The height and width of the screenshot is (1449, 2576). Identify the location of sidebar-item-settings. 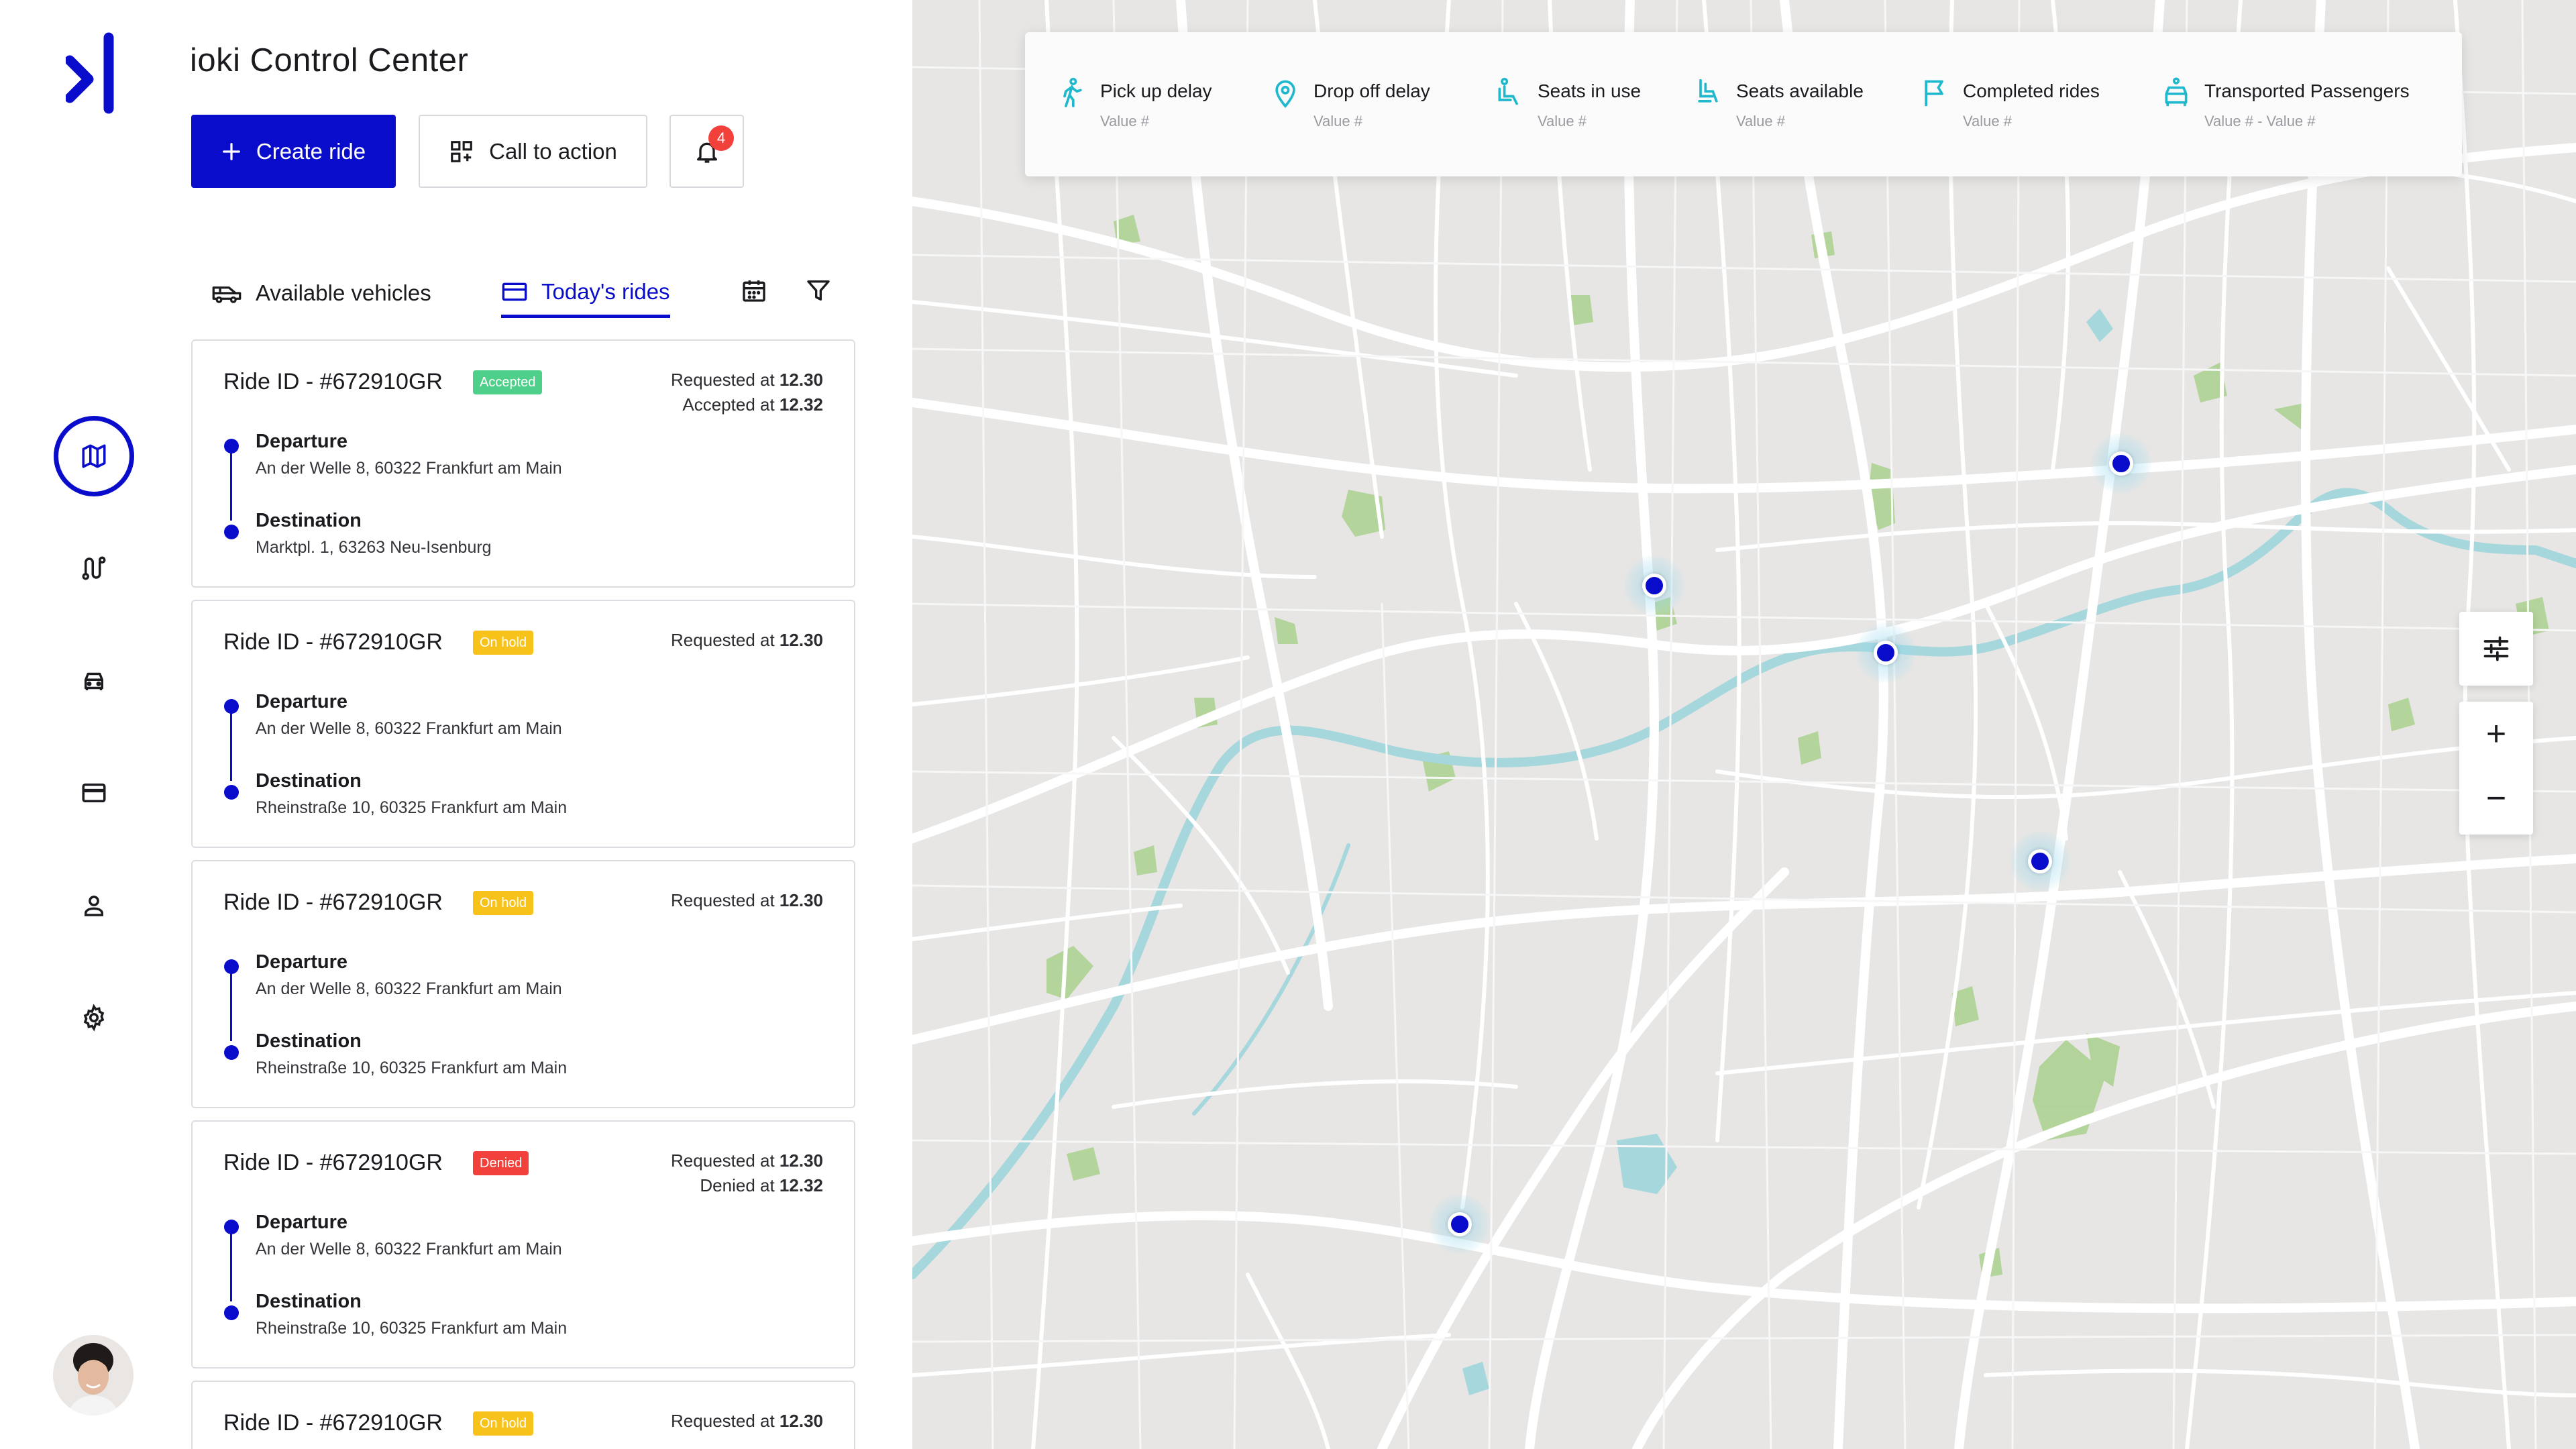
(94, 1017).